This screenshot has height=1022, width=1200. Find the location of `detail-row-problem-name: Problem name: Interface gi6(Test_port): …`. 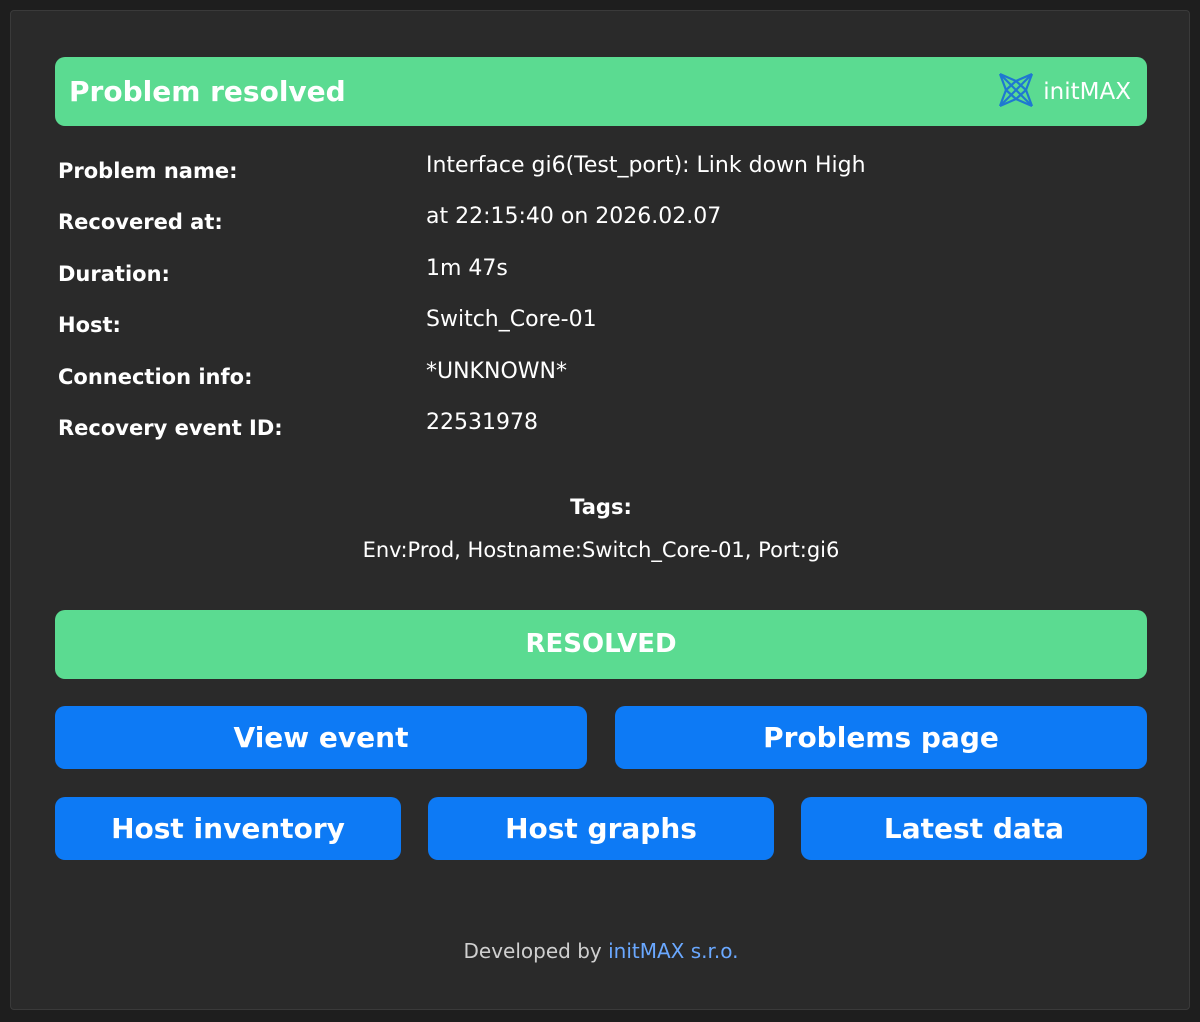

detail-row-problem-name: Problem name: Interface gi6(Test_port): … is located at coordinates (603, 178).